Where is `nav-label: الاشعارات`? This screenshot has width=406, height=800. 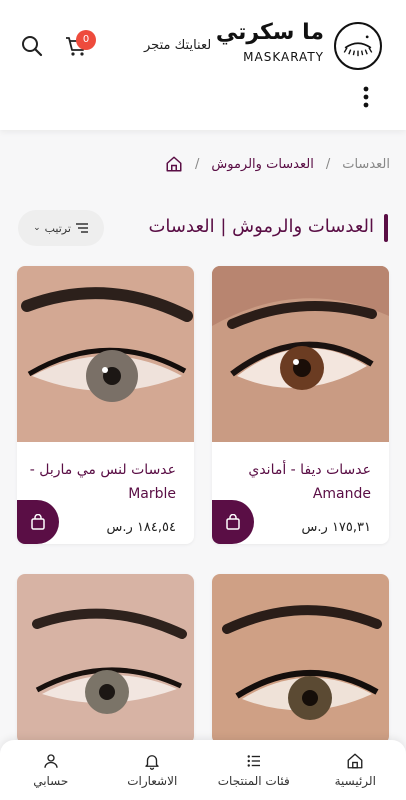 nav-label: الاشعارات is located at coordinates (152, 781).